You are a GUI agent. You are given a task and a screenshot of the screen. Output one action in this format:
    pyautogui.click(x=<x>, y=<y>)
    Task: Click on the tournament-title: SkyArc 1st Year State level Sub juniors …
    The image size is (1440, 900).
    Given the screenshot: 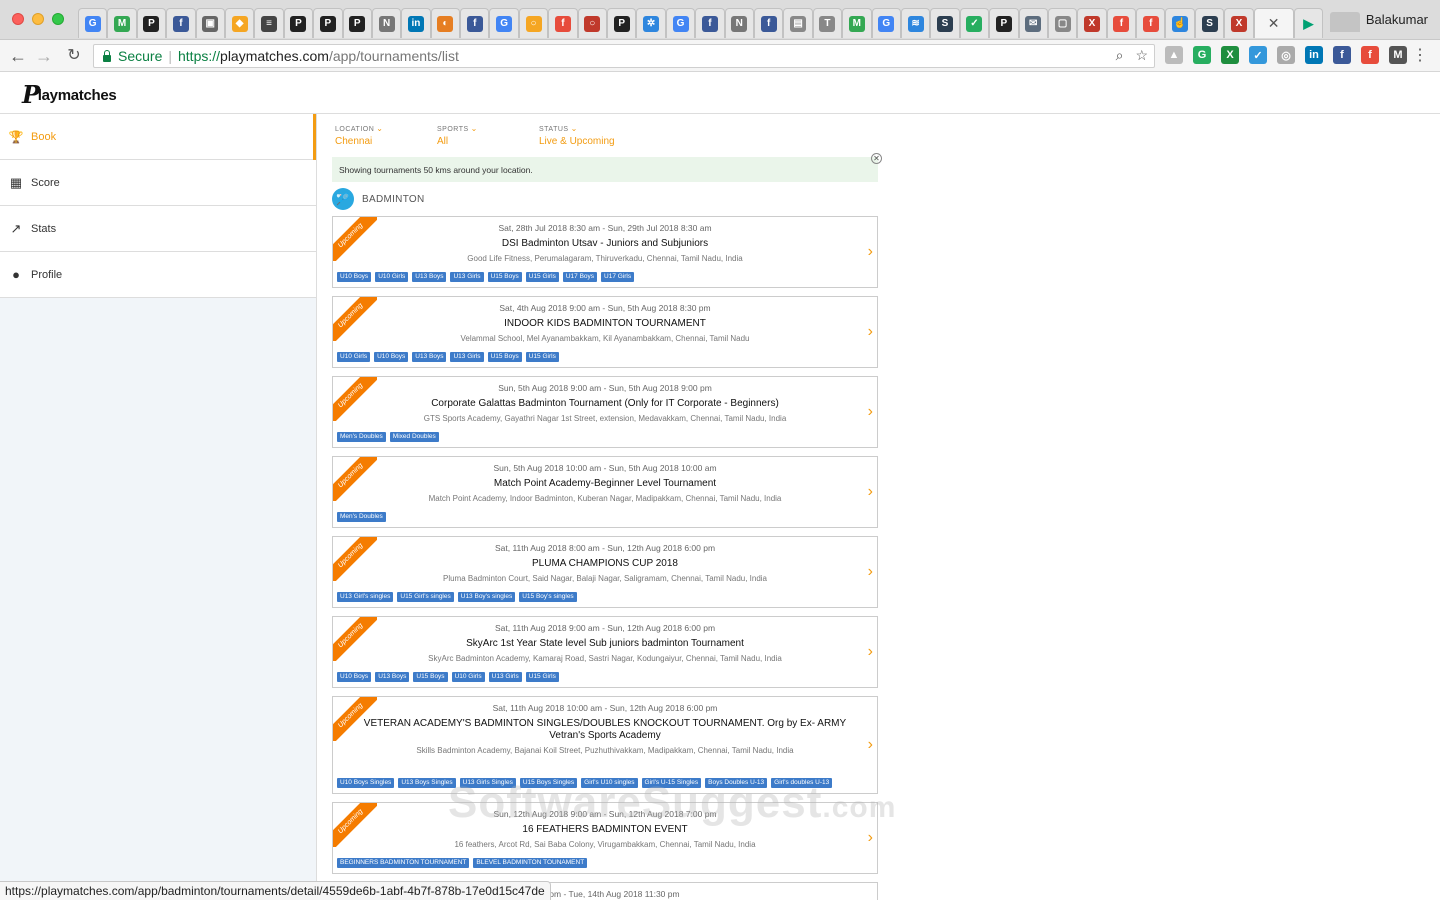 What is the action you would take?
    pyautogui.click(x=605, y=643)
    